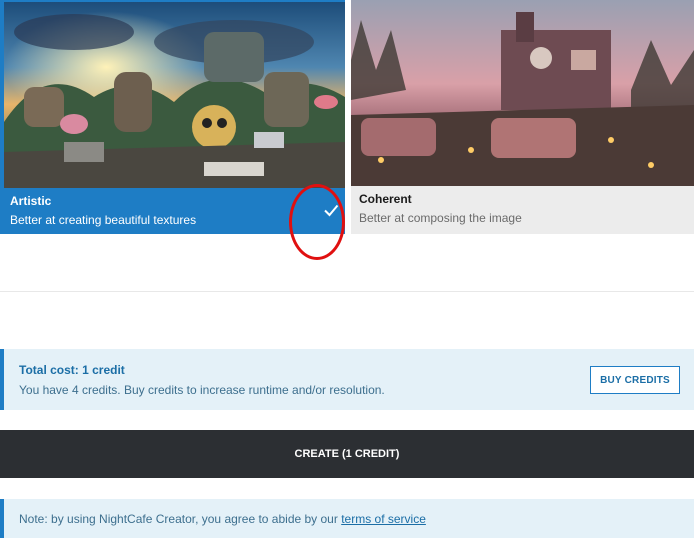  I want to click on style-title: Artistic, so click(31, 201).